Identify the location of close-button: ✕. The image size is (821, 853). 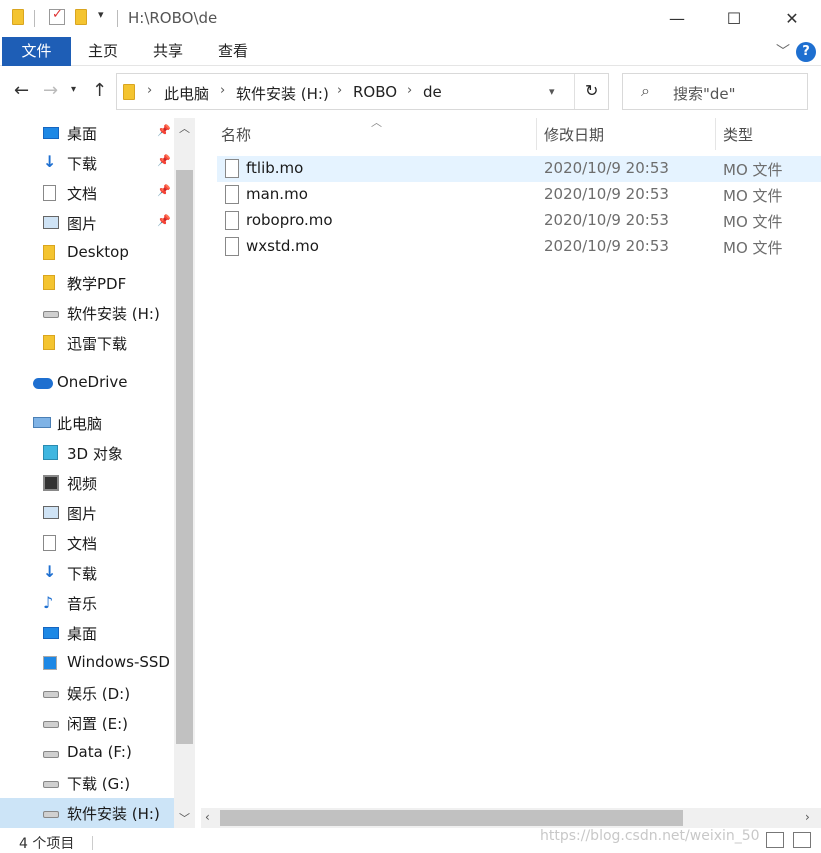
(792, 18).